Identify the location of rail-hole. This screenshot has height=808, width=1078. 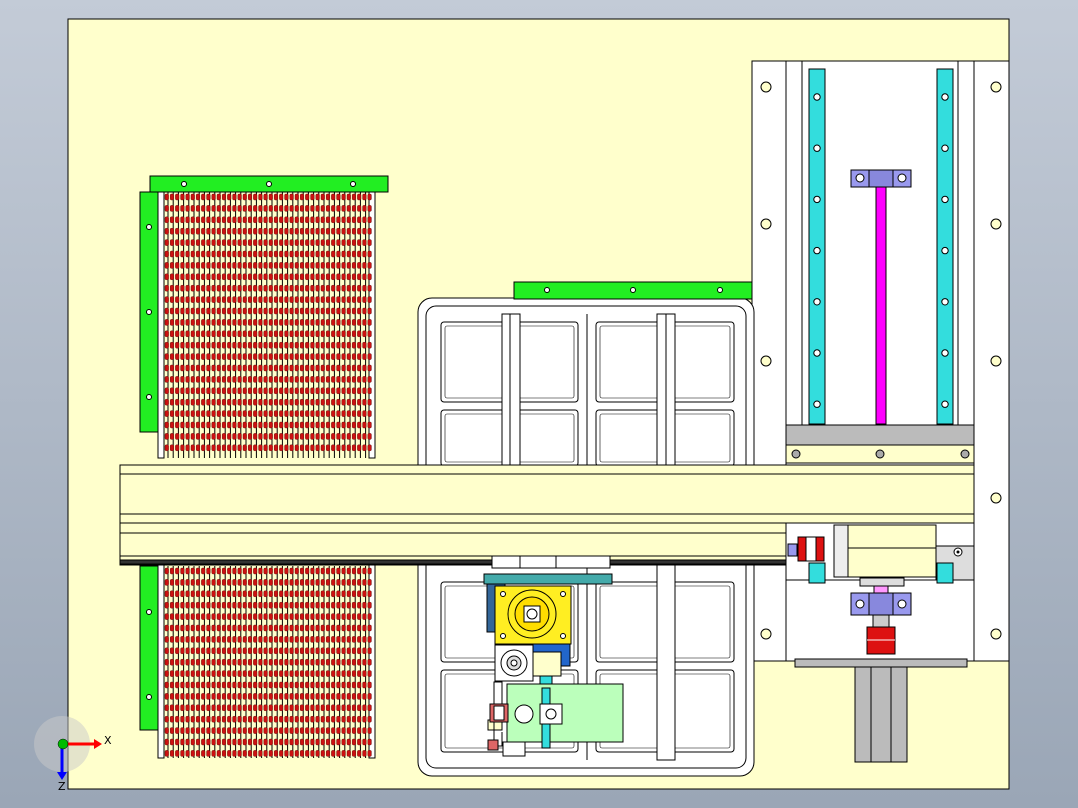
(945, 302).